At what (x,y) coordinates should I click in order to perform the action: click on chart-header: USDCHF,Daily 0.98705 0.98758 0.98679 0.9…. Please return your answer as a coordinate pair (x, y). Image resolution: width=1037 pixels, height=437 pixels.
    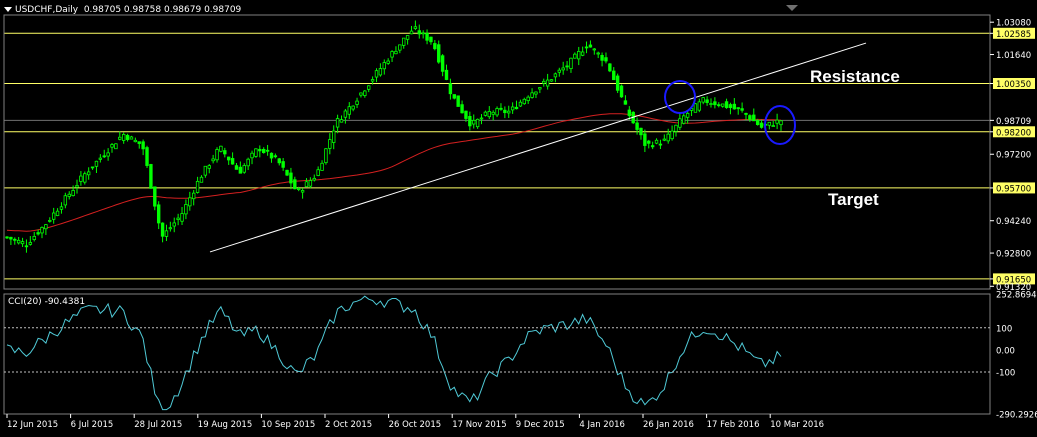
    Looking at the image, I should click on (122, 10).